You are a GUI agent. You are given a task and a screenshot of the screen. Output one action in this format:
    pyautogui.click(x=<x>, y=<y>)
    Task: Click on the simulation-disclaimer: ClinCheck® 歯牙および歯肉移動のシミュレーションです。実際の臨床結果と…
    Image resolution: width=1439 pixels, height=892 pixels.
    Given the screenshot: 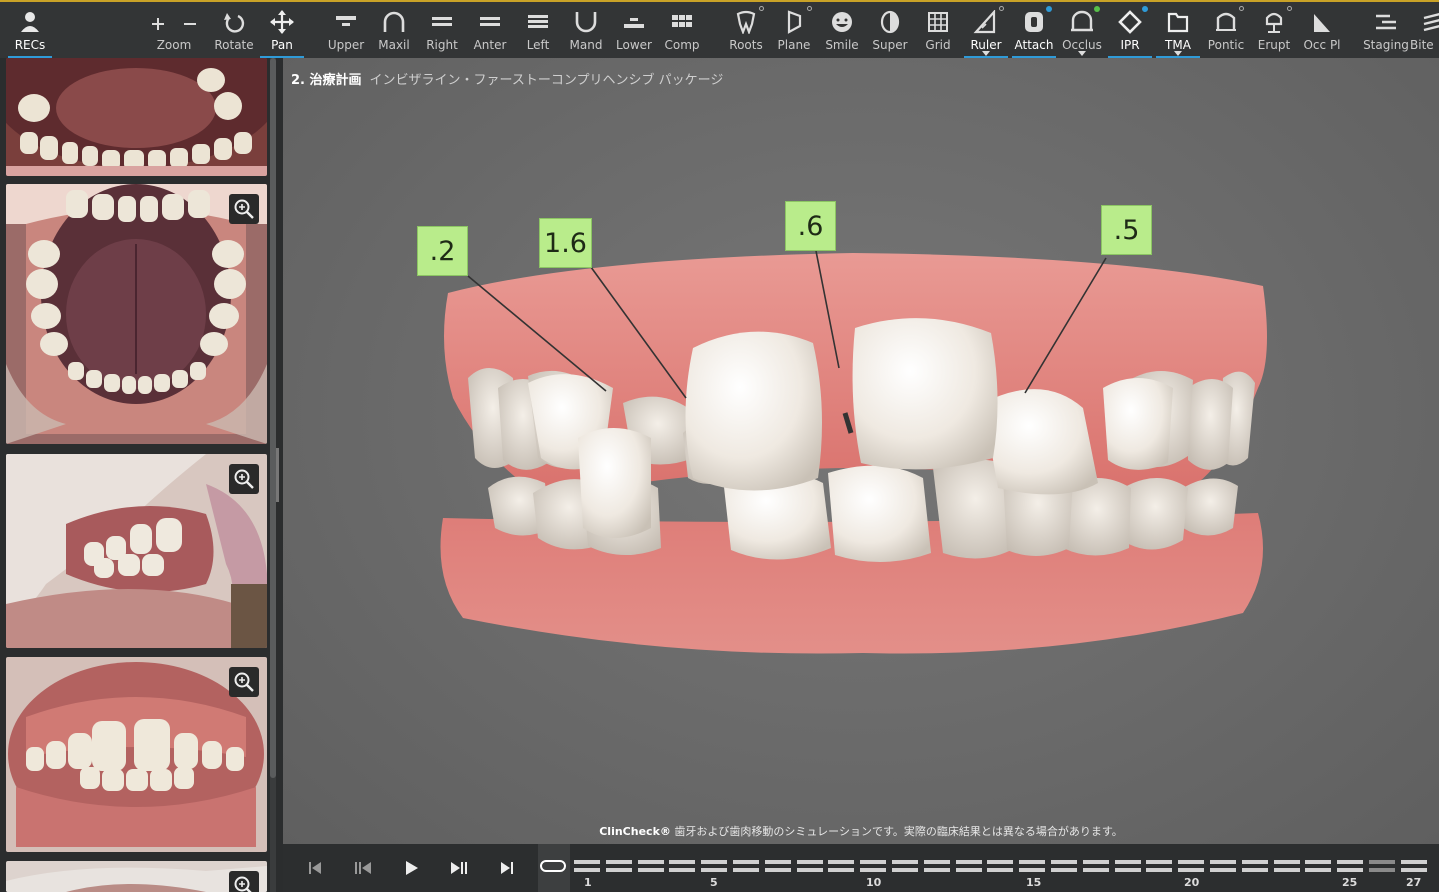 What is the action you would take?
    pyautogui.click(x=861, y=831)
    